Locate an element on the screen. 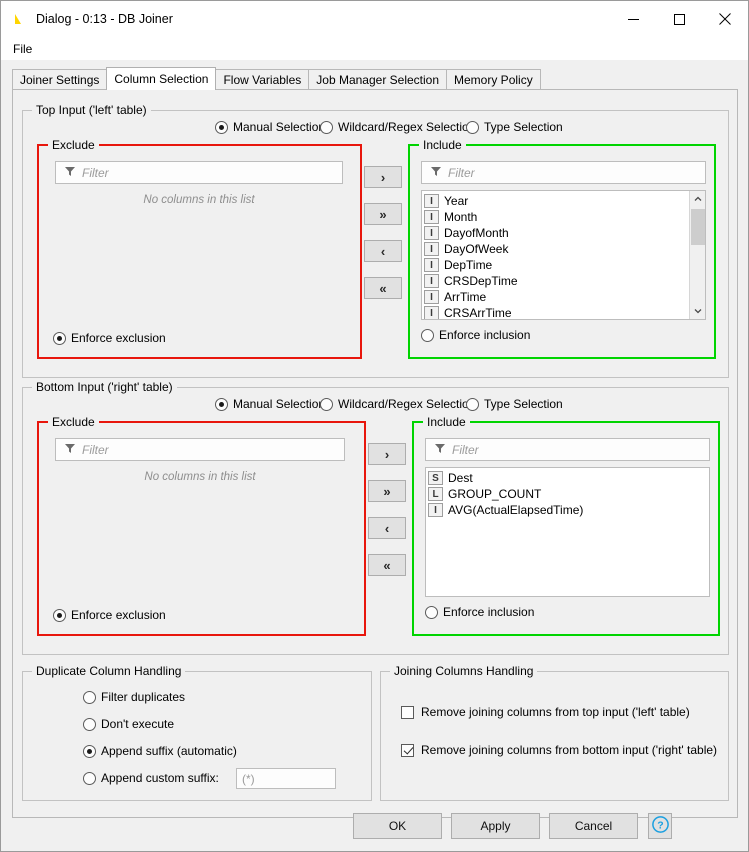 This screenshot has width=749, height=852. scrollbar-thumb is located at coordinates (698, 227).